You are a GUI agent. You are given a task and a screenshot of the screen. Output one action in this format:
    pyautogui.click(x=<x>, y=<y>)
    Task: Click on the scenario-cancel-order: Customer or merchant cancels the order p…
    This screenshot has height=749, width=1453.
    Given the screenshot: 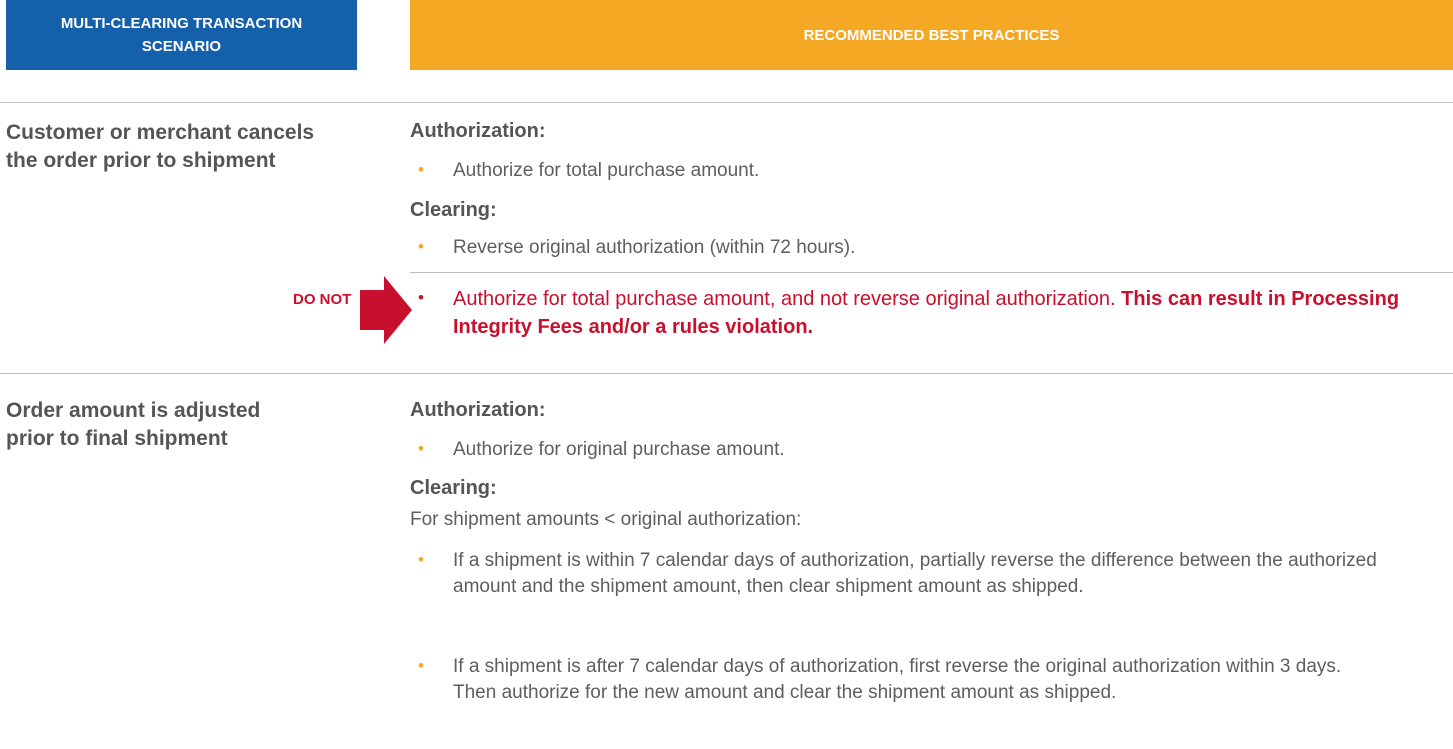 What is the action you would take?
    pyautogui.click(x=160, y=146)
    